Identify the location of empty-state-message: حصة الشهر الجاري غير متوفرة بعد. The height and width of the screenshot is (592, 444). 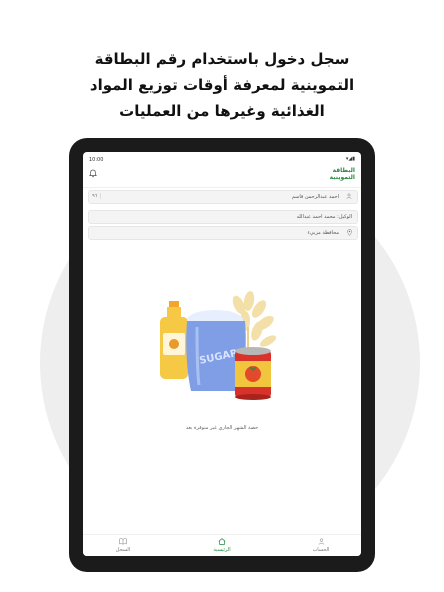
(222, 428).